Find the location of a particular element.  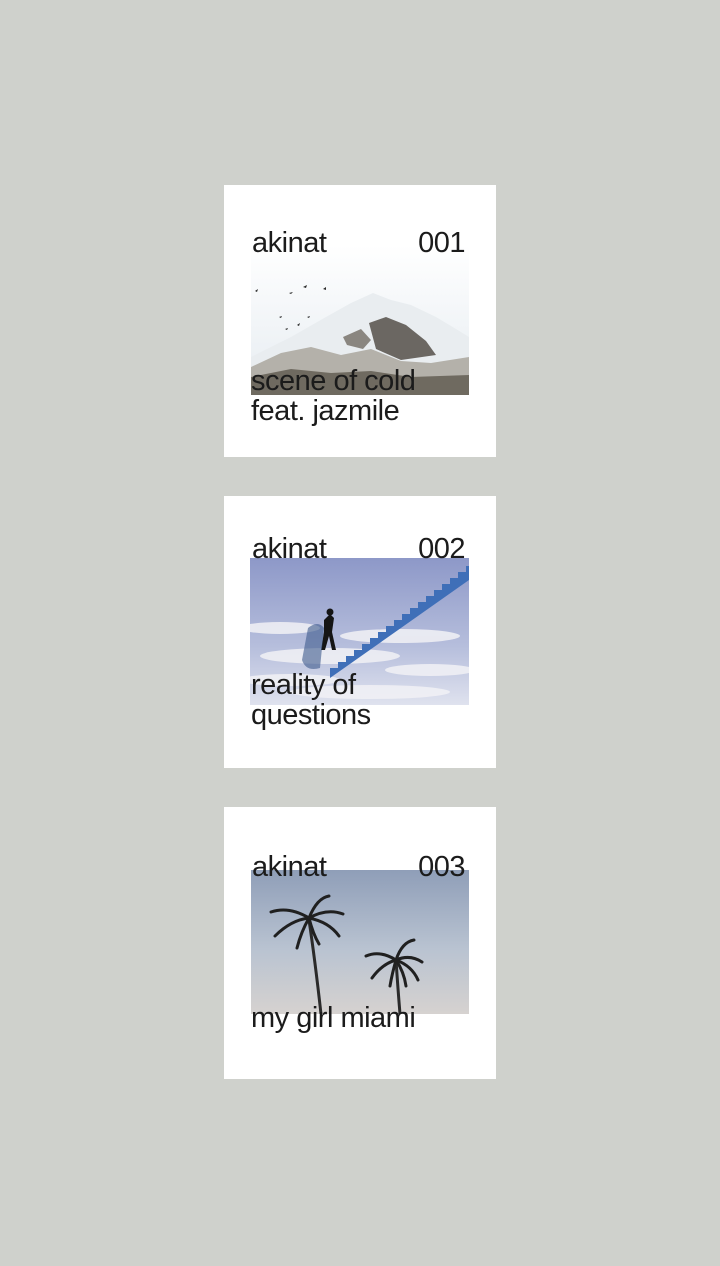

palm-trees-artwork is located at coordinates (360, 942).